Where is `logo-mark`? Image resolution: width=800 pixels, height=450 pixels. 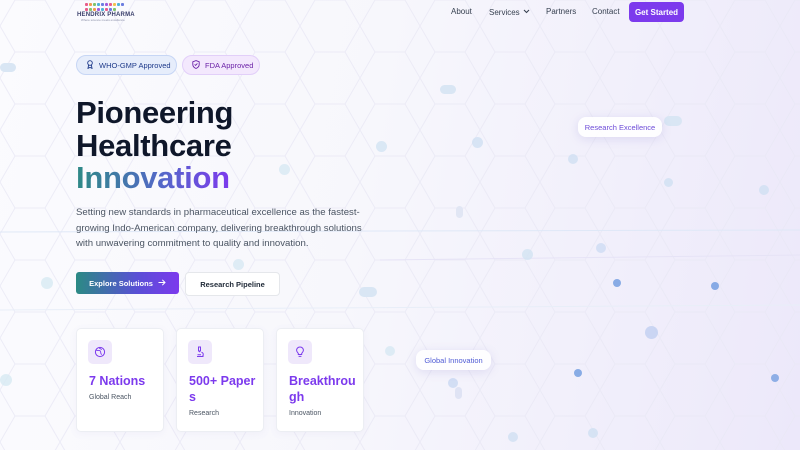 logo-mark is located at coordinates (105, 7).